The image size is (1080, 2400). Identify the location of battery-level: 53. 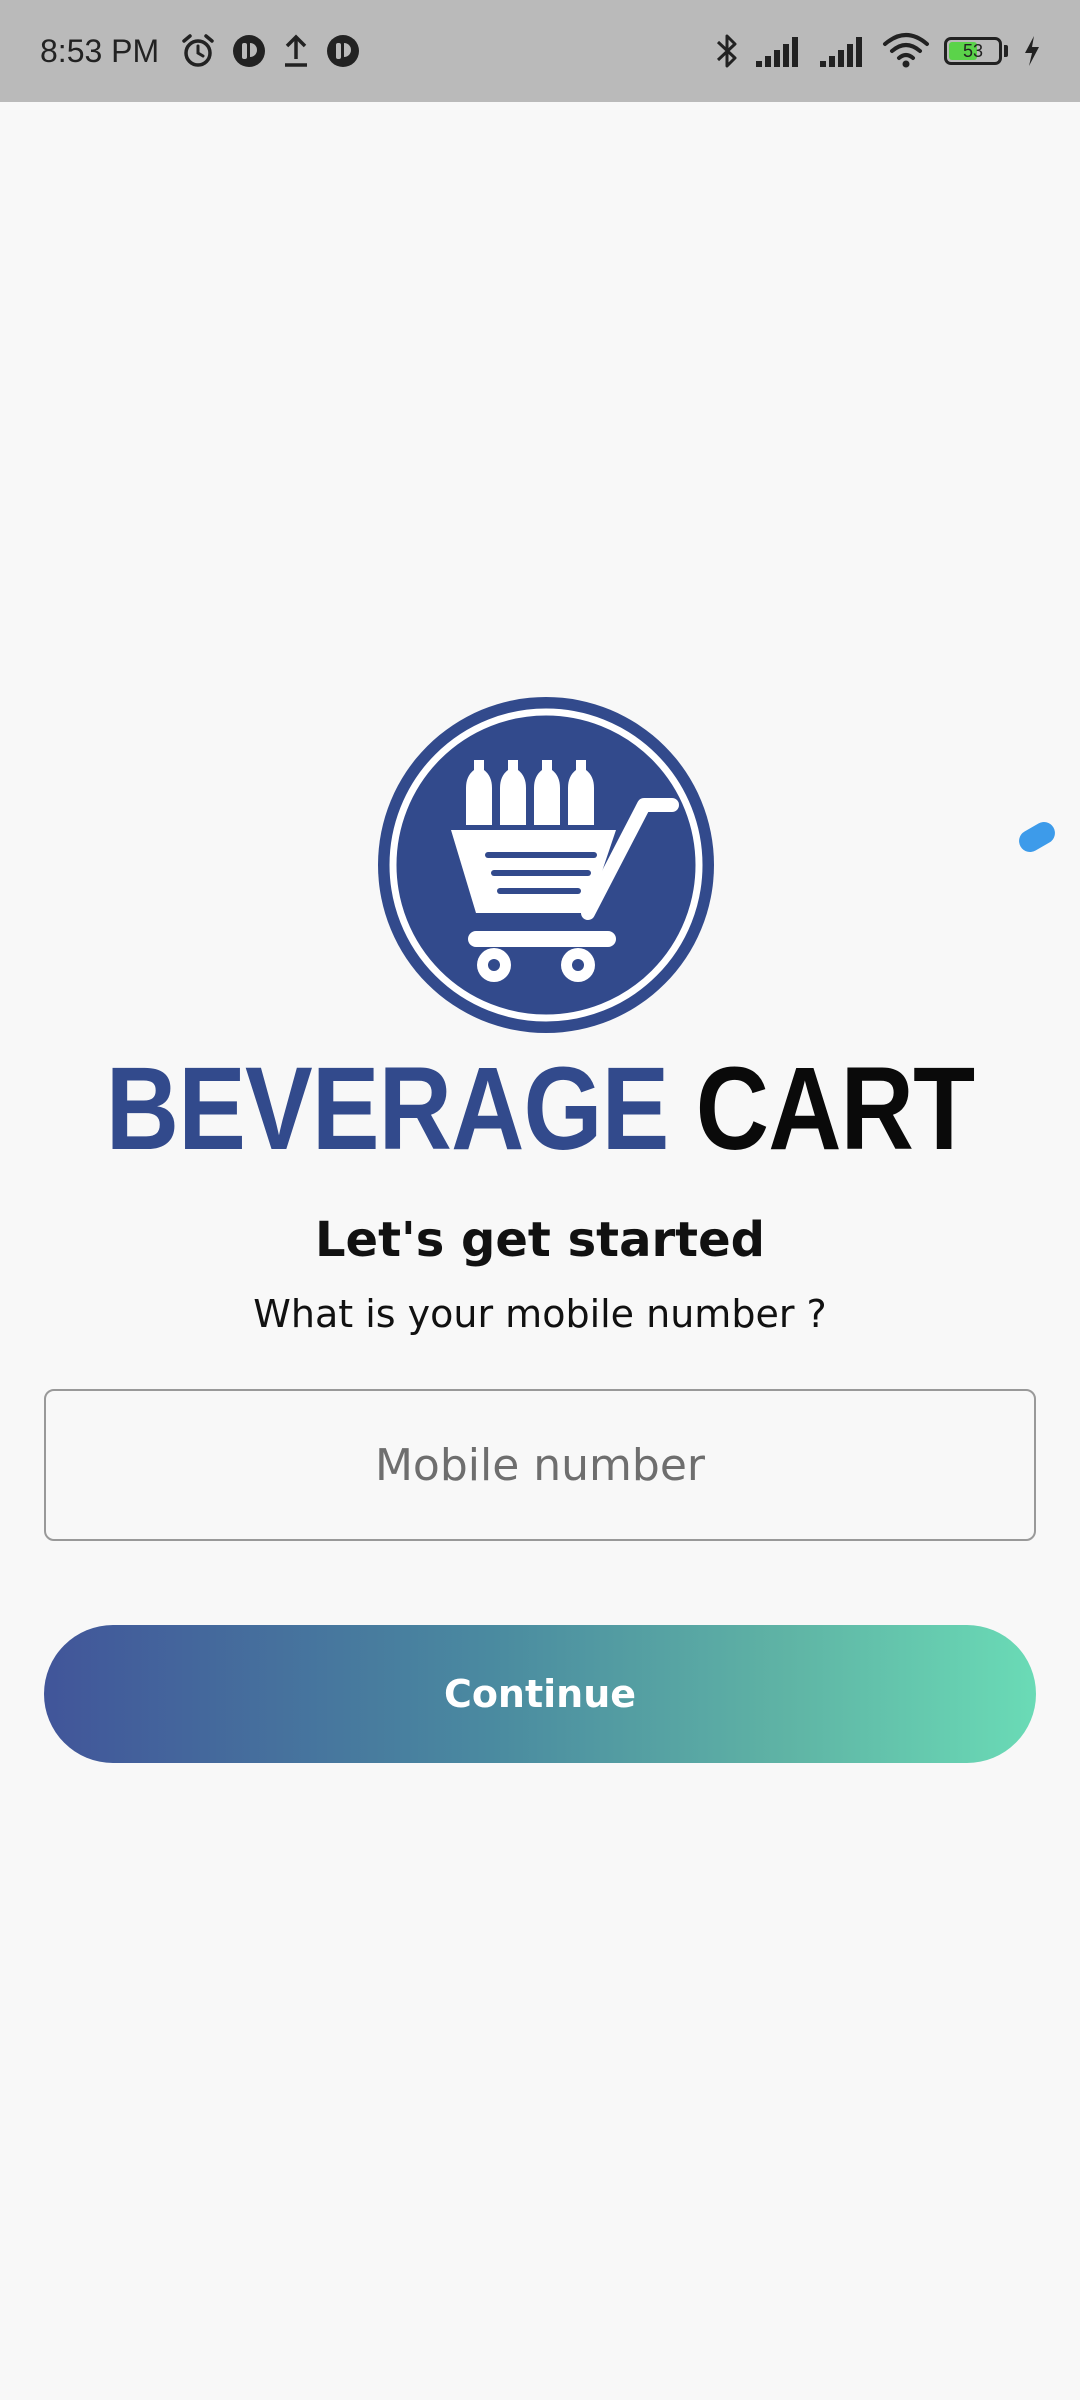
(973, 50).